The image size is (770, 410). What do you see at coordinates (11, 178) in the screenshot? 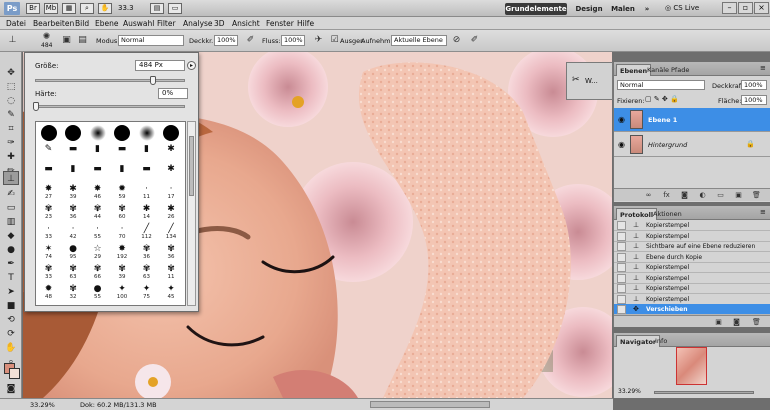
I see `clone-stamp-tool-icon: ⊥` at bounding box center [11, 178].